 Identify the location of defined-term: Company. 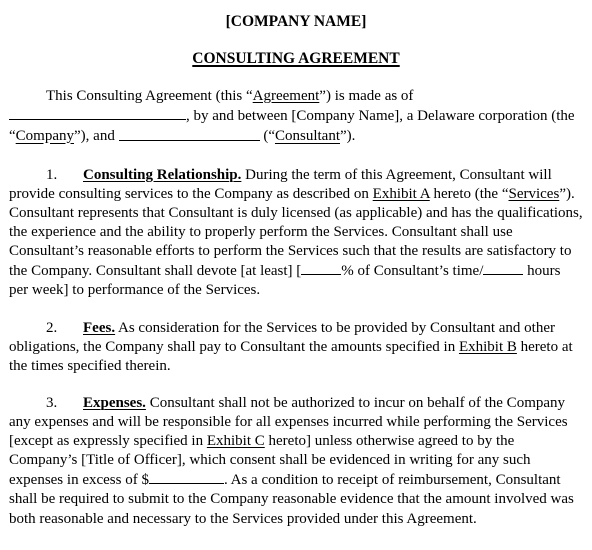
(45, 136).